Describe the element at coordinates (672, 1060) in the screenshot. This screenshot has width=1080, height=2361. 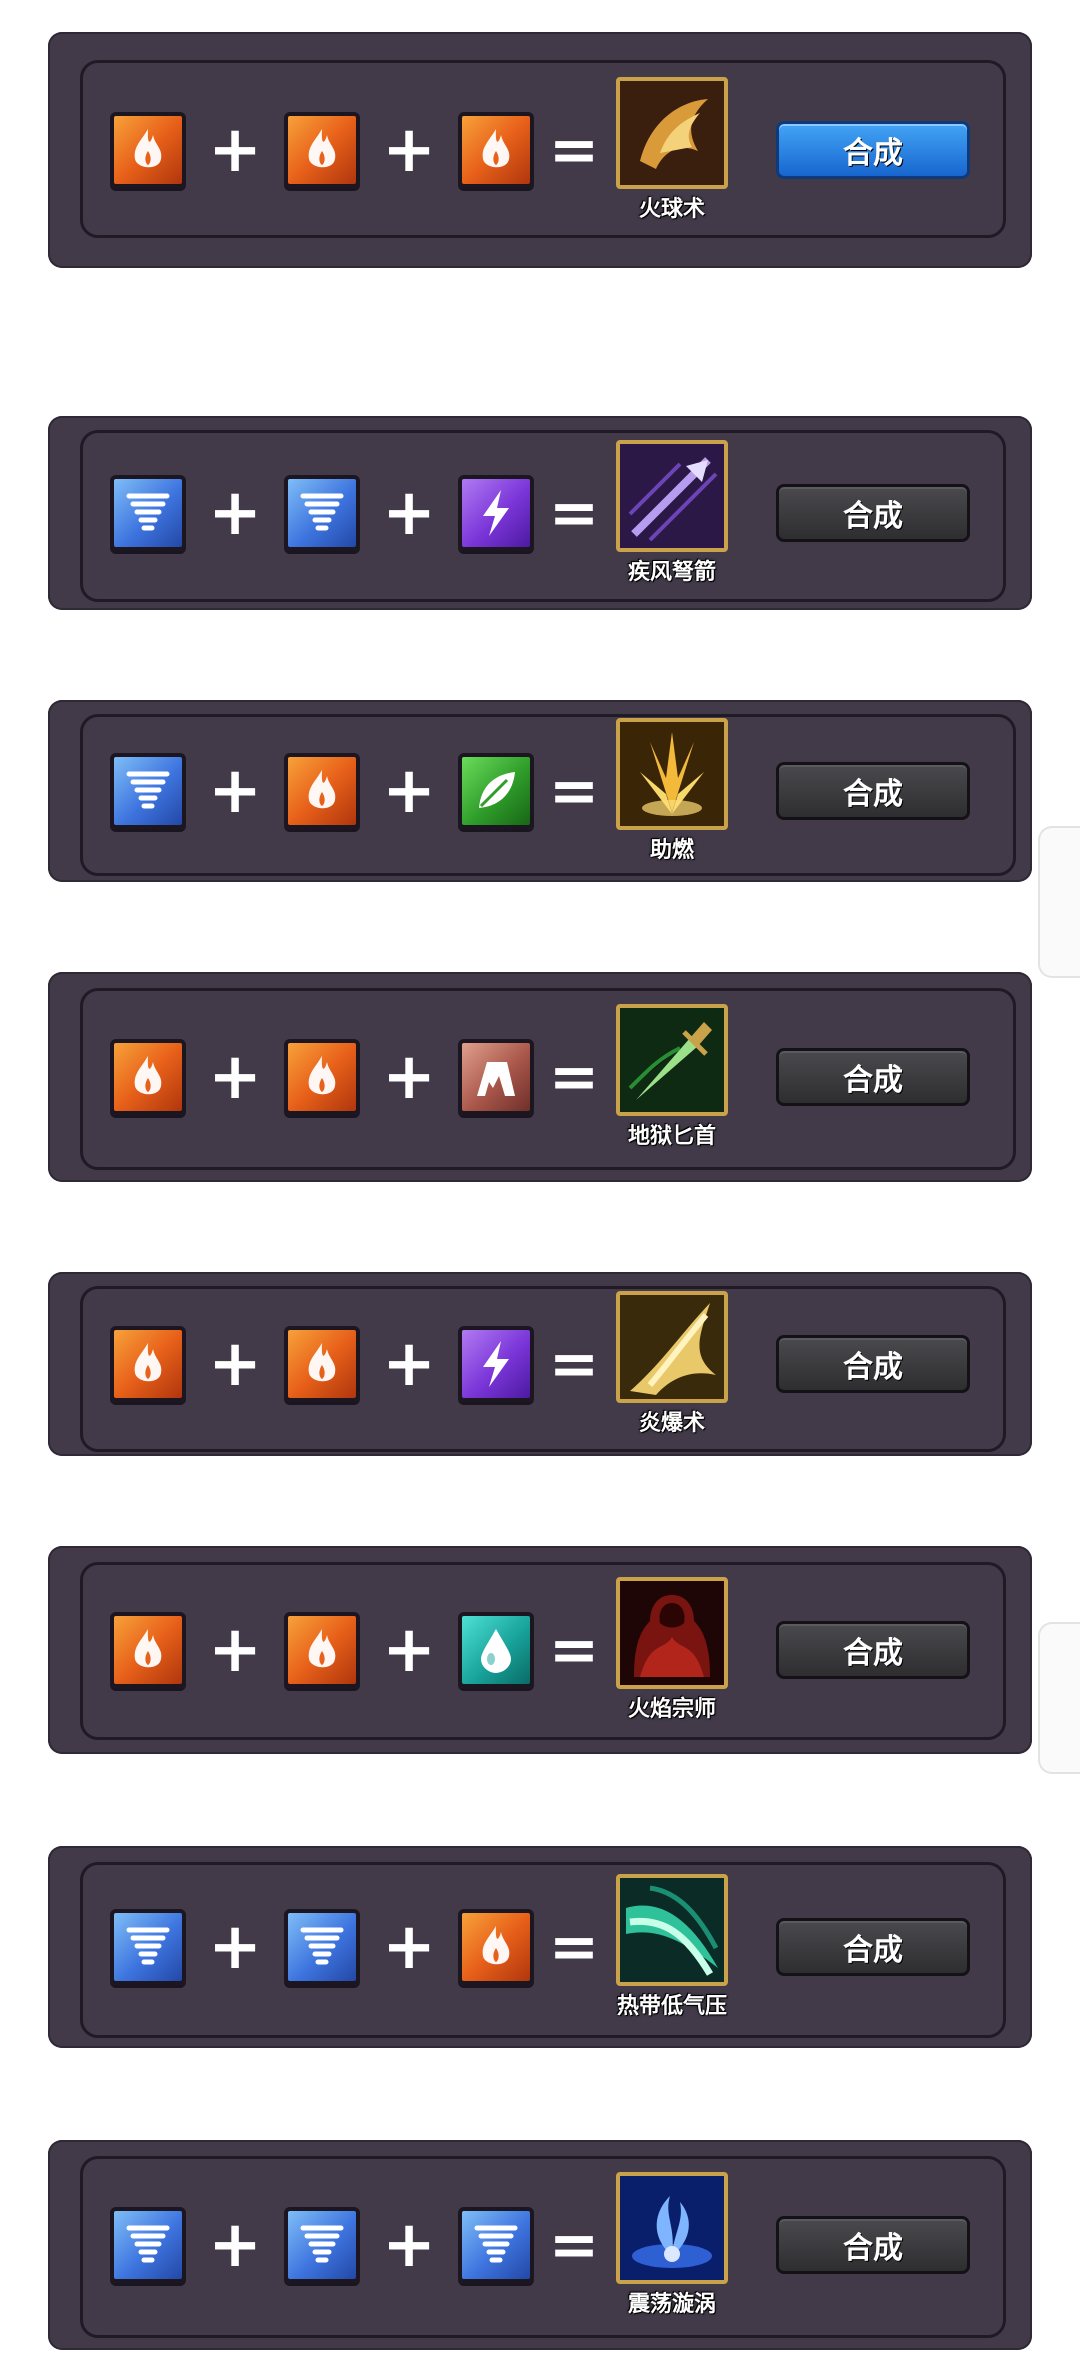
I see `hell-dagger-icon` at that location.